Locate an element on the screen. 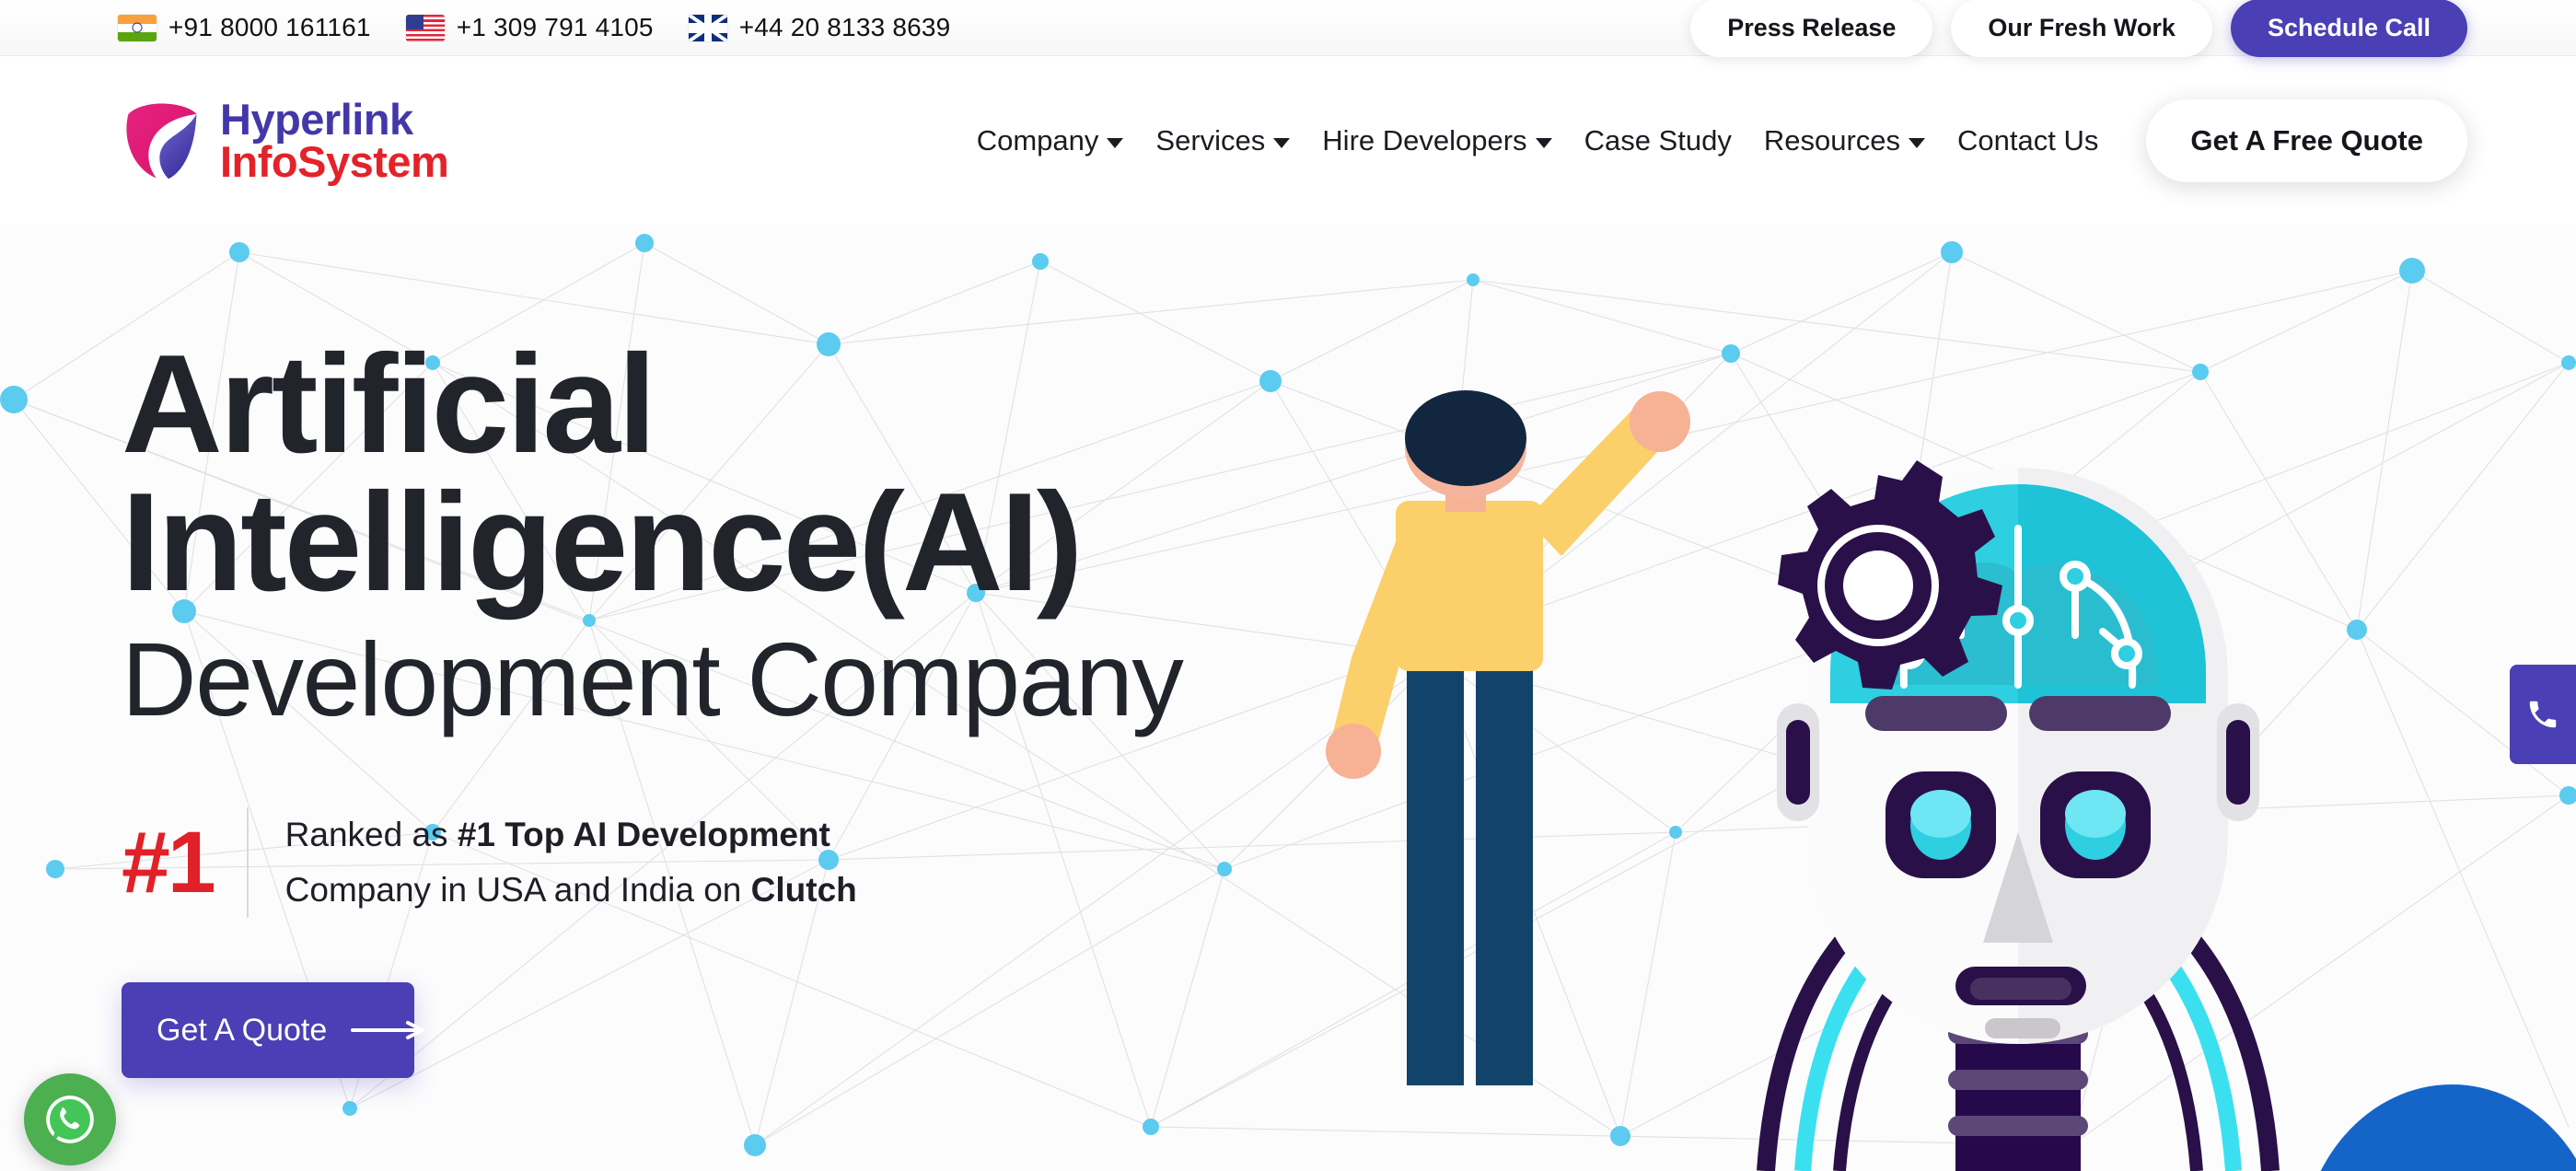 This screenshot has height=1171, width=2576. hero-subheading: Development Company is located at coordinates (653, 678).